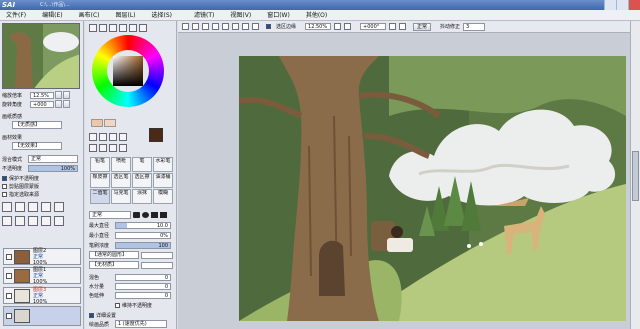 Image resolution: width=640 pixels, height=329 pixels. Describe the element at coordinates (42, 276) in the screenshot. I see `layer-item: 图层1 正常 100%` at that location.